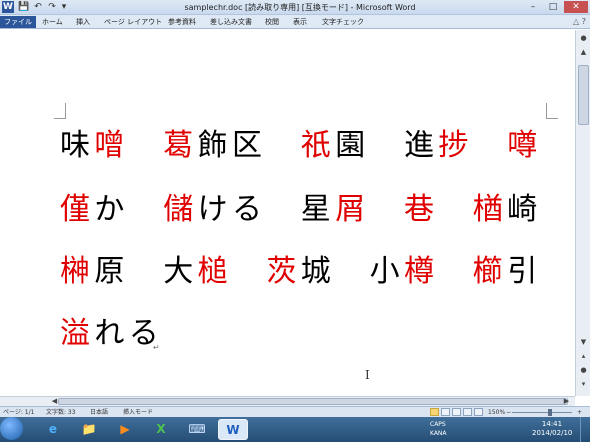  I want to click on tab-home: ホーム, so click(52, 22).